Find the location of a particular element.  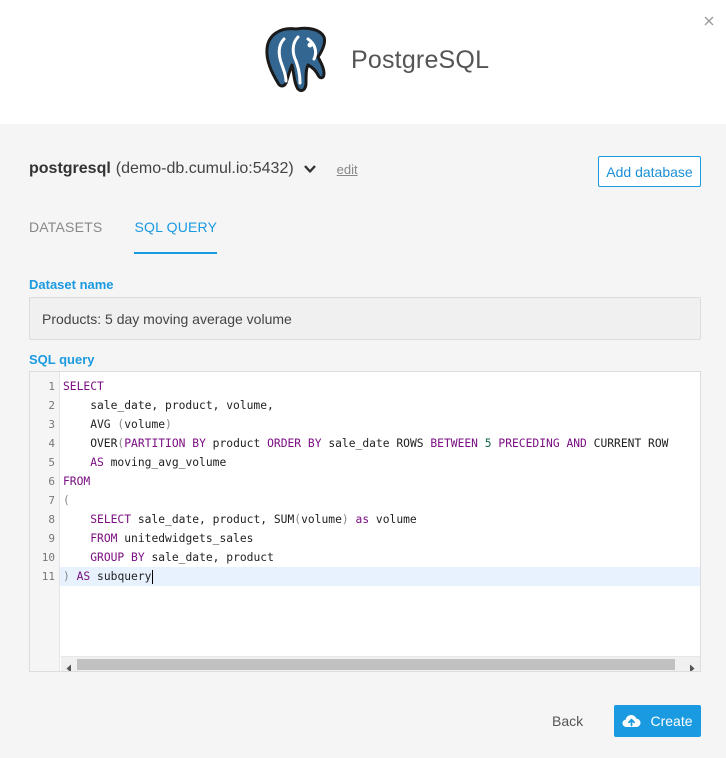

code-line: GROUP BY sale_date, product is located at coordinates (381, 557).